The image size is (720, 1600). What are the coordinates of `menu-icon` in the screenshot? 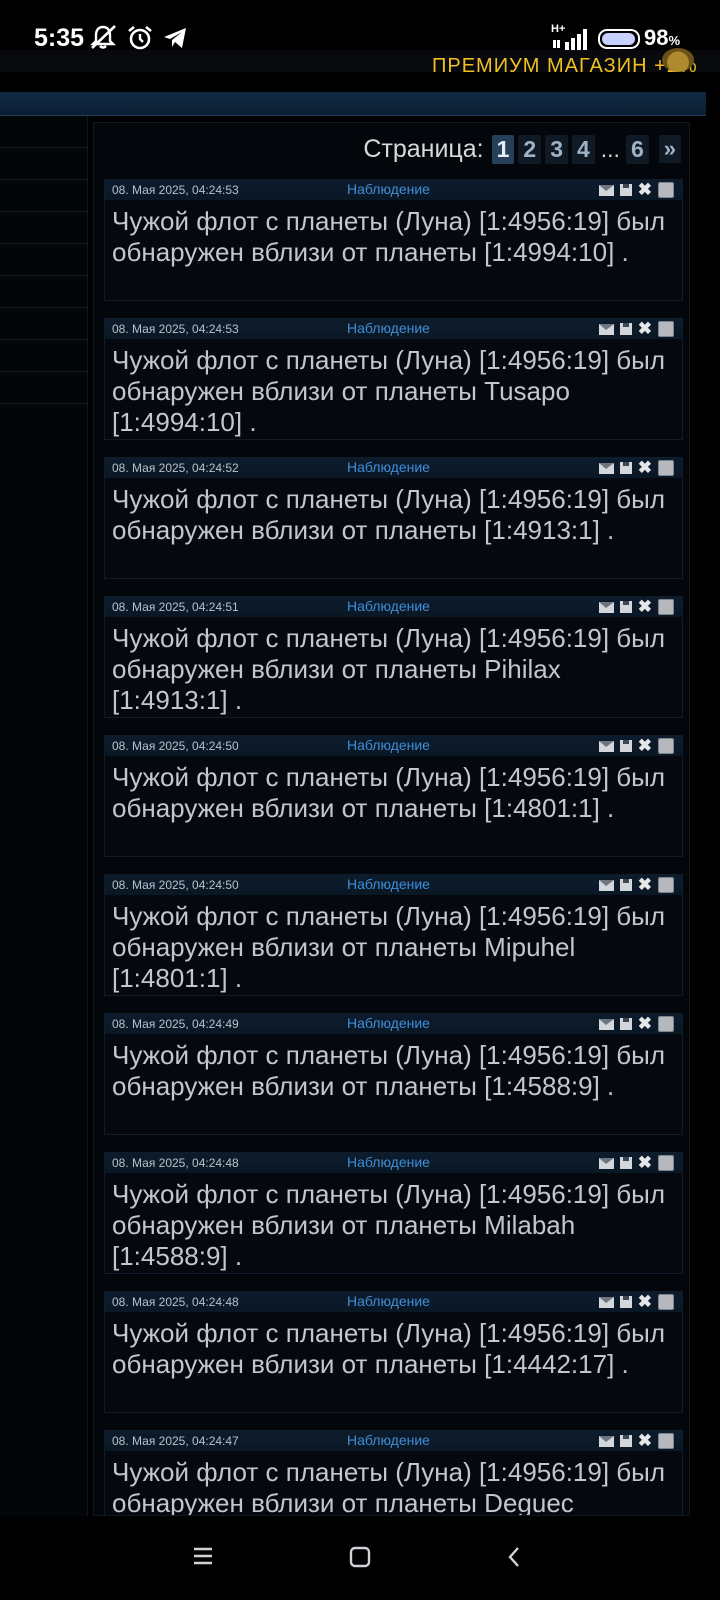 It's located at (203, 1556).